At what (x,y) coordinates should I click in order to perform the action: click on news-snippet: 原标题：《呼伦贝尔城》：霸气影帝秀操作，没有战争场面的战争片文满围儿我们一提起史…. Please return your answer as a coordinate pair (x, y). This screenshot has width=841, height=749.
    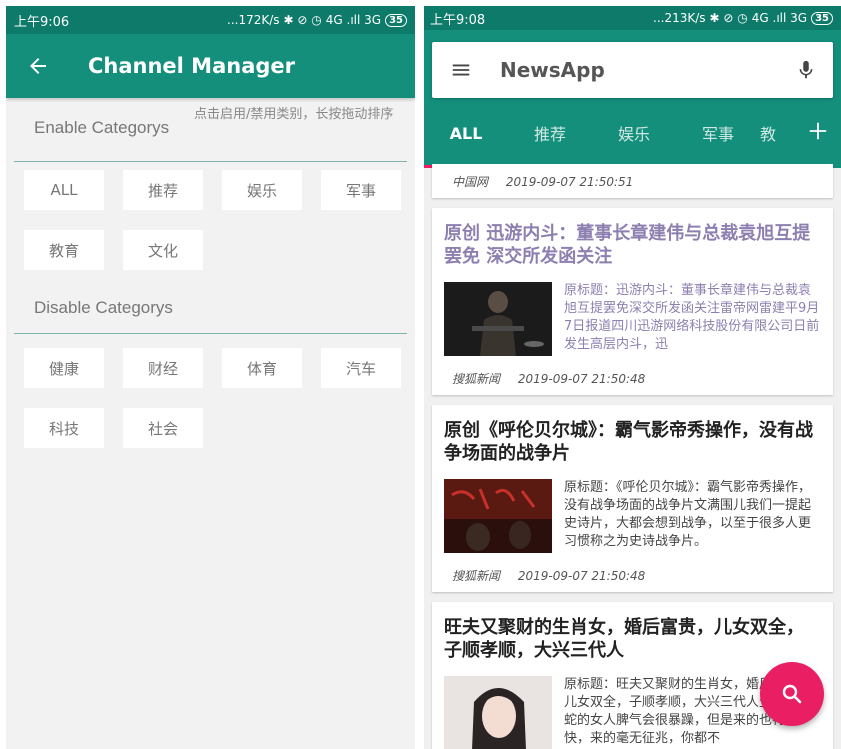
    Looking at the image, I should click on (688, 514).